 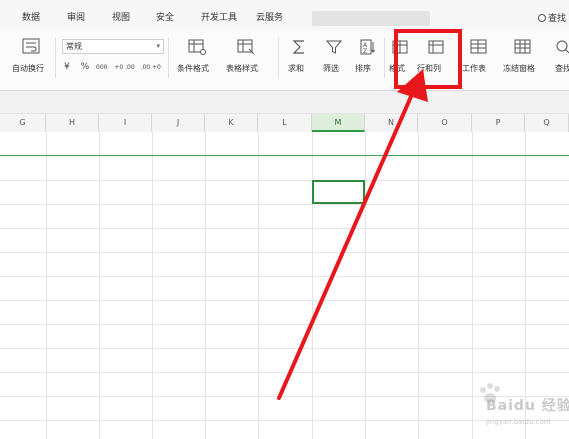 I want to click on watermark-url: jingyan.baidu.com, so click(x=518, y=422).